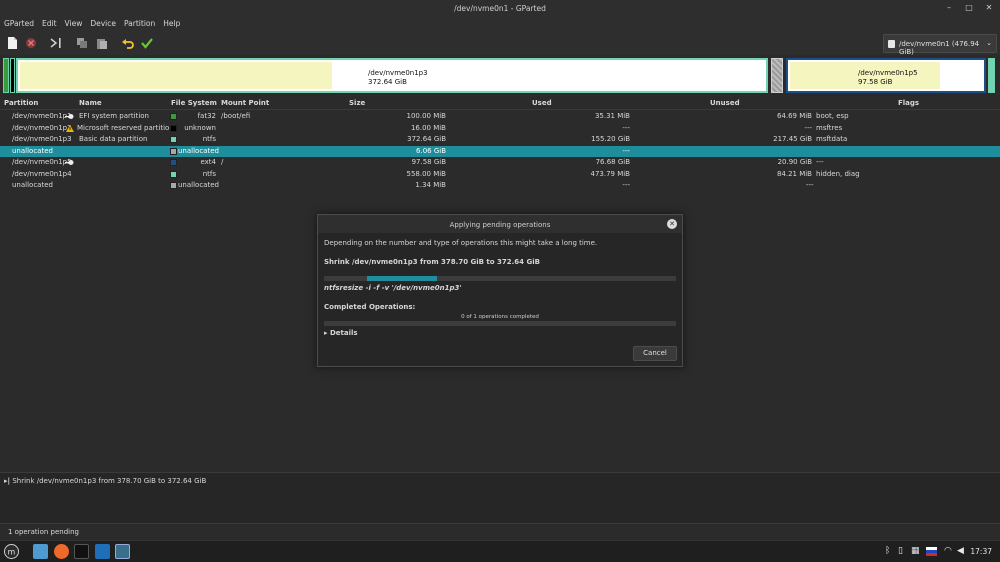 The height and width of the screenshot is (562, 1000). I want to click on device-icon: ▯, so click(900, 551).